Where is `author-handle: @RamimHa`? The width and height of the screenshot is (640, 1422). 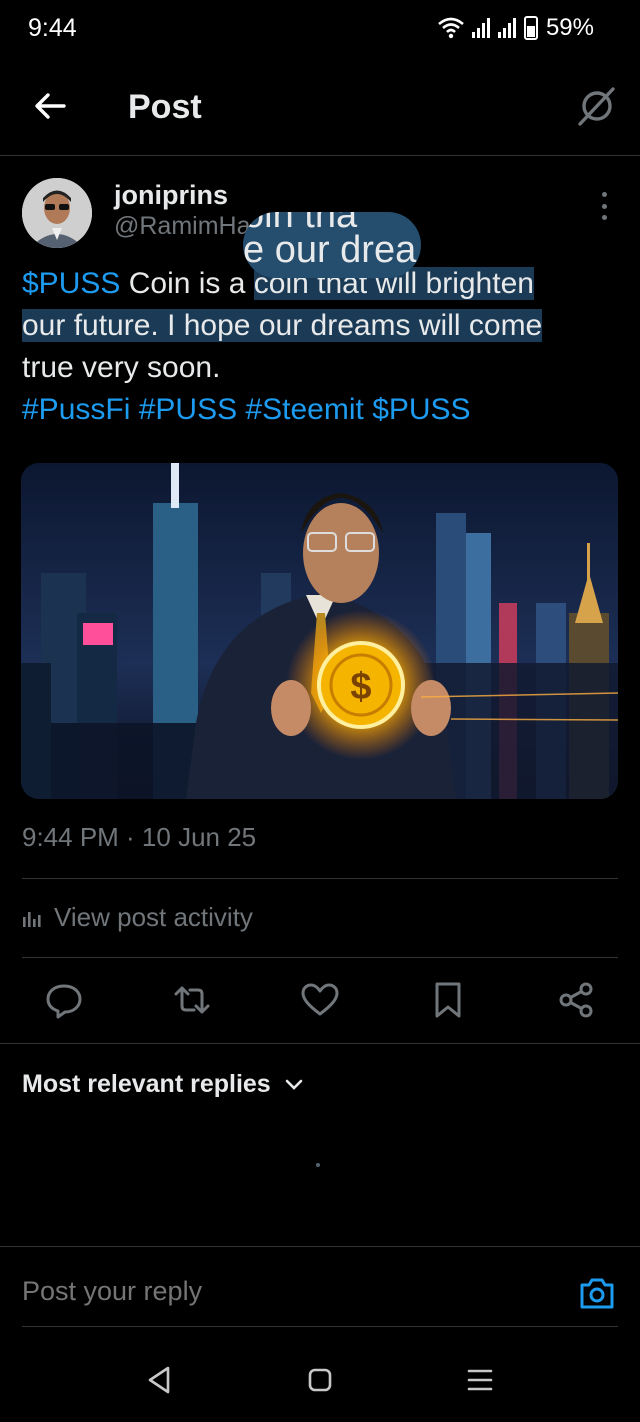 author-handle: @RamimHa is located at coordinates (182, 226).